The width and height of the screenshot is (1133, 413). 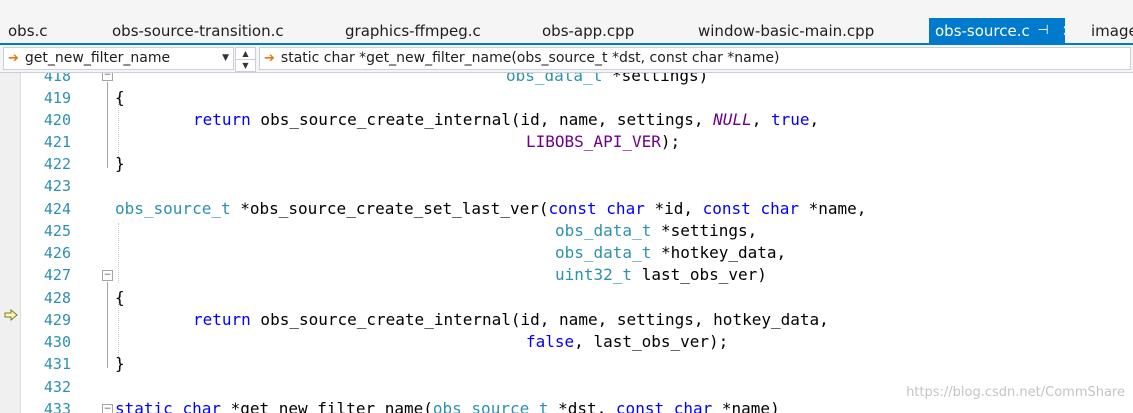 What do you see at coordinates (57, 120) in the screenshot?
I see `line-number: 420` at bounding box center [57, 120].